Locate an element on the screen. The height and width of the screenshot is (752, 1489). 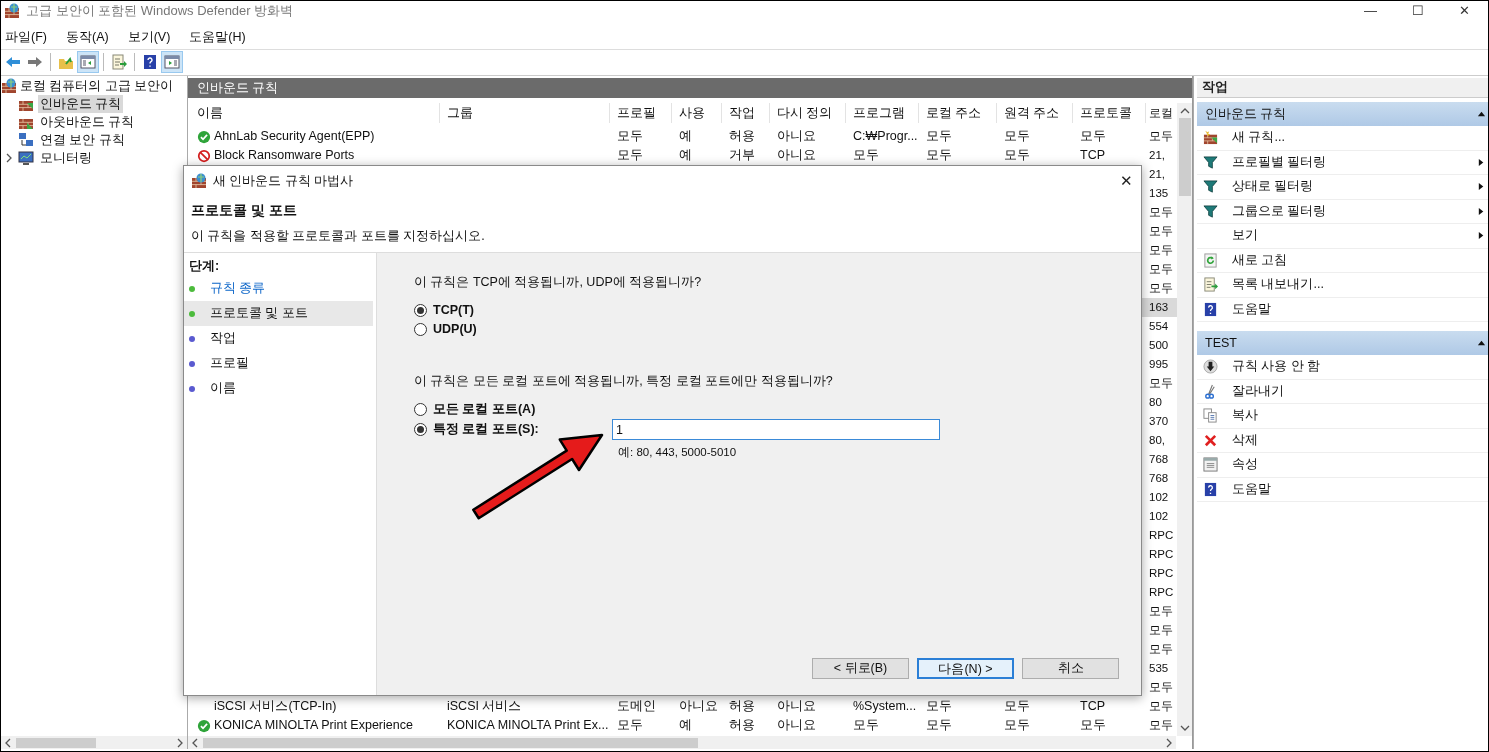
steps-title: 단계: is located at coordinates (204, 266).